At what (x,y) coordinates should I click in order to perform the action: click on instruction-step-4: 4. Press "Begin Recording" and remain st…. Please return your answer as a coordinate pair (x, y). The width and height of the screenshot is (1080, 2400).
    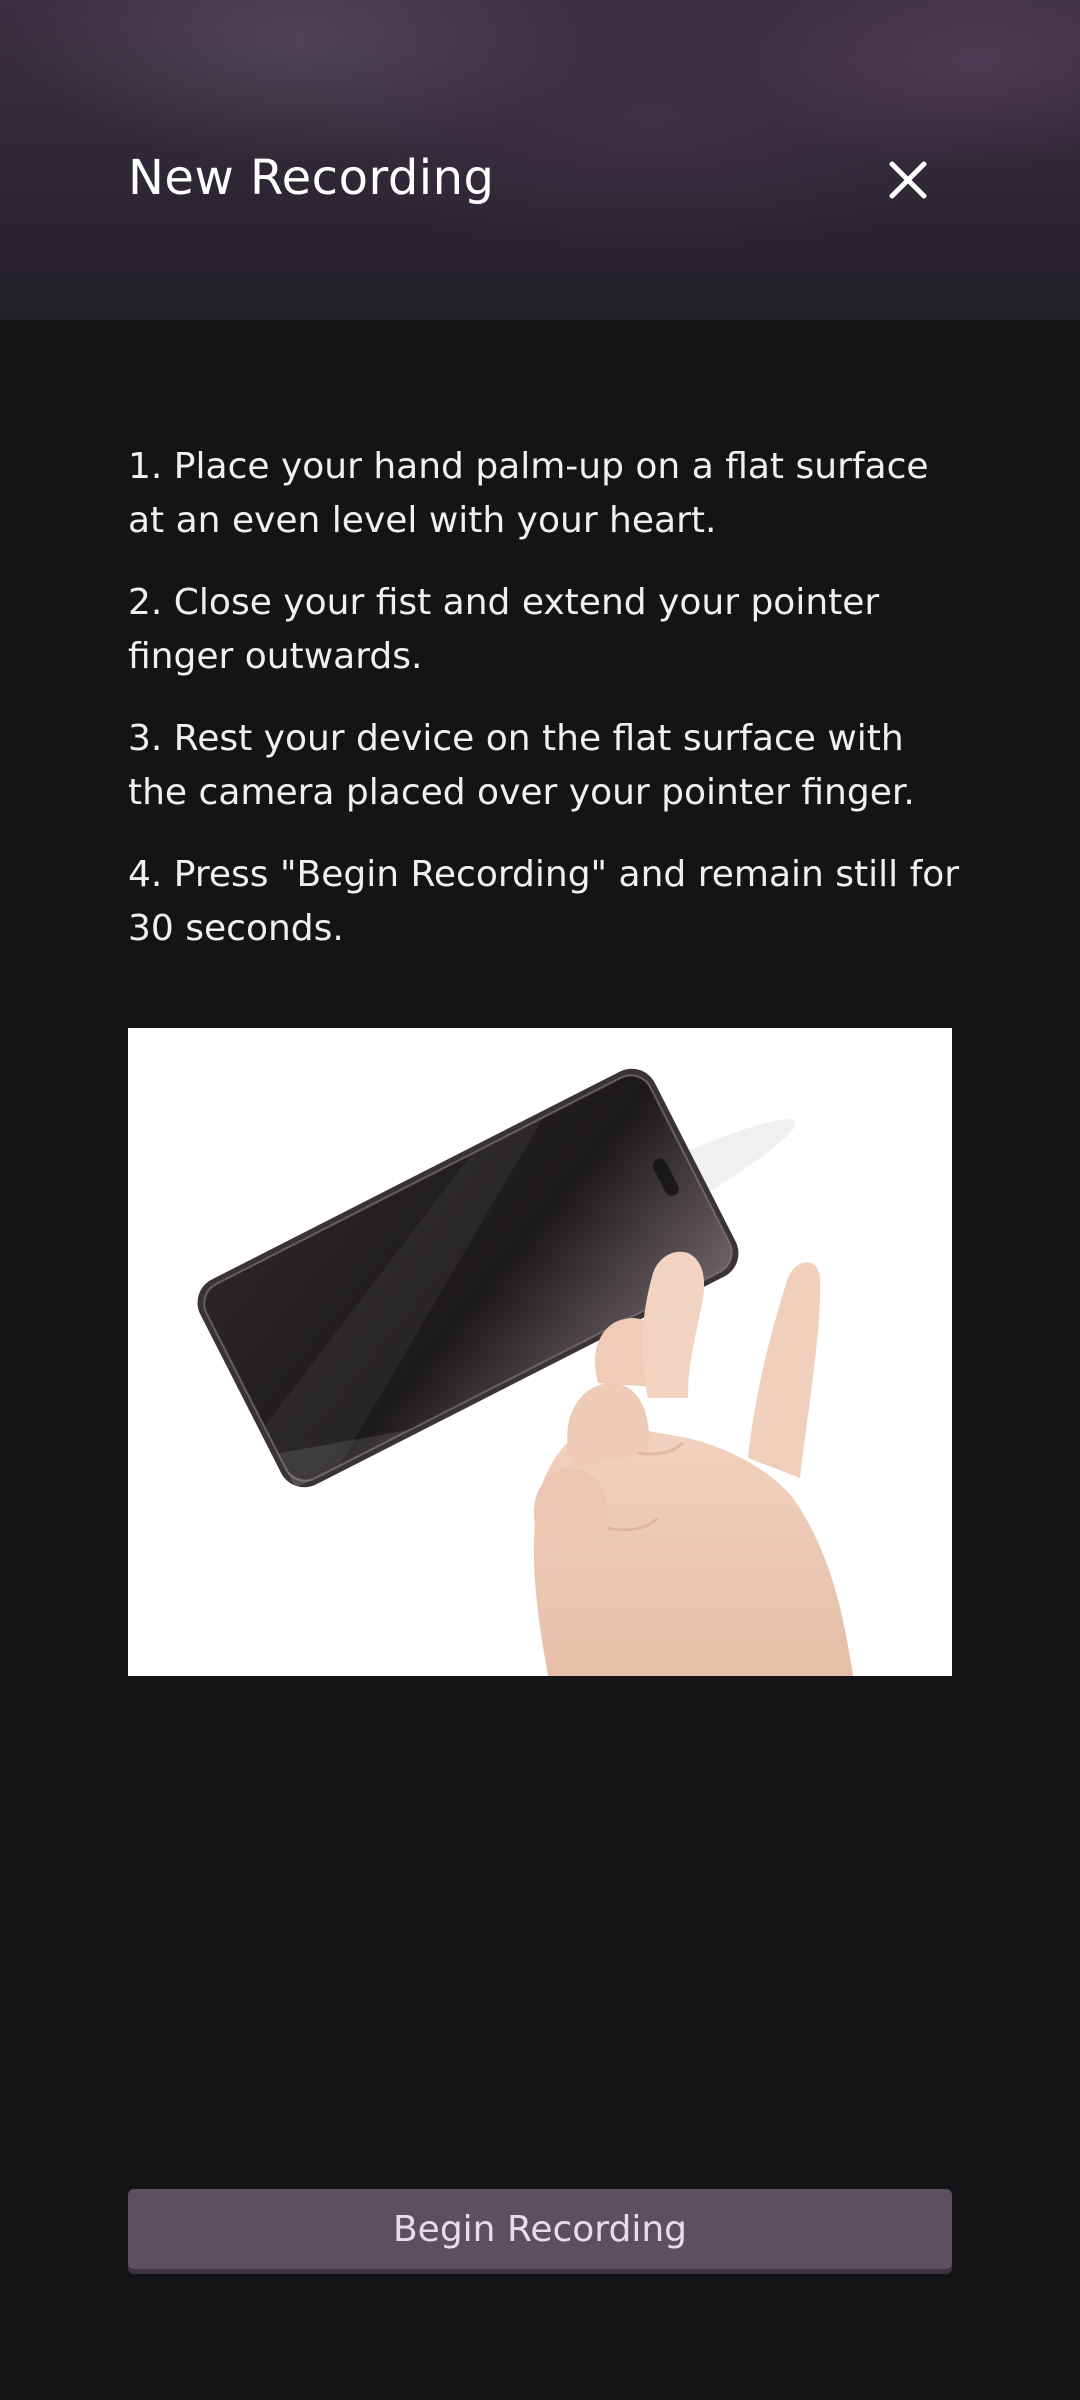
    Looking at the image, I should click on (544, 901).